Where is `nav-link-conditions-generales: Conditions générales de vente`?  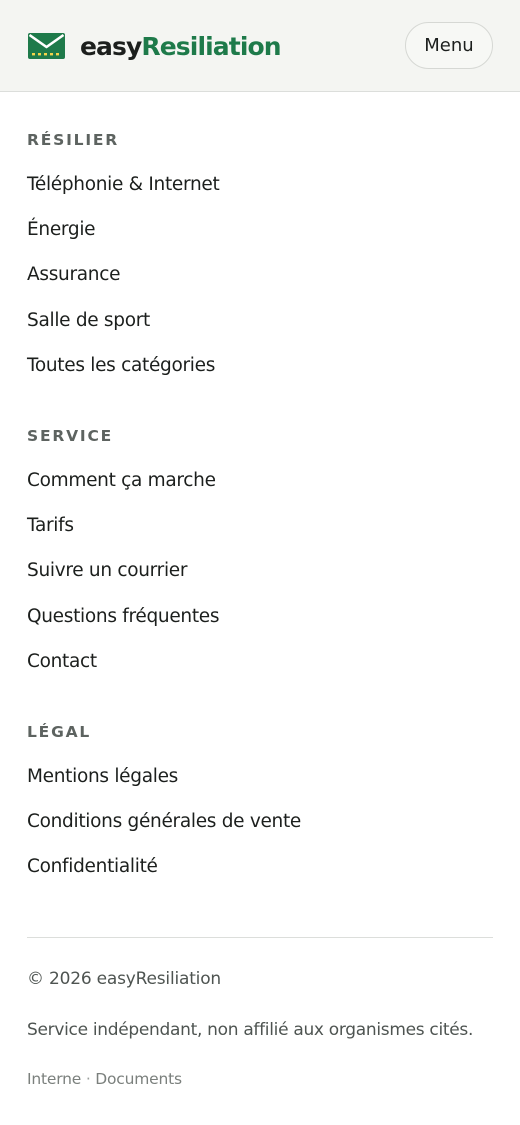 nav-link-conditions-generales: Conditions générales de vente is located at coordinates (164, 821).